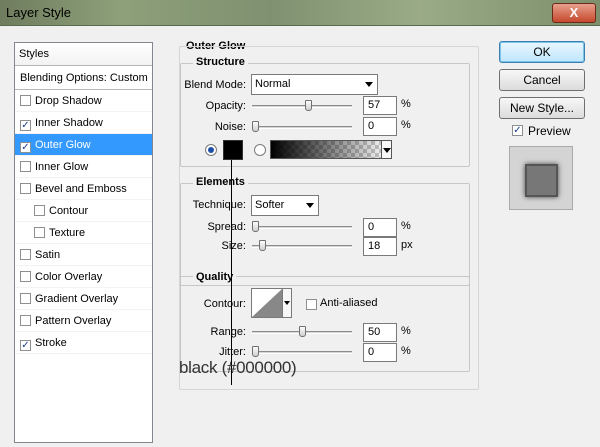  Describe the element at coordinates (226, 227) in the screenshot. I see `spread-label: Spread:` at that location.